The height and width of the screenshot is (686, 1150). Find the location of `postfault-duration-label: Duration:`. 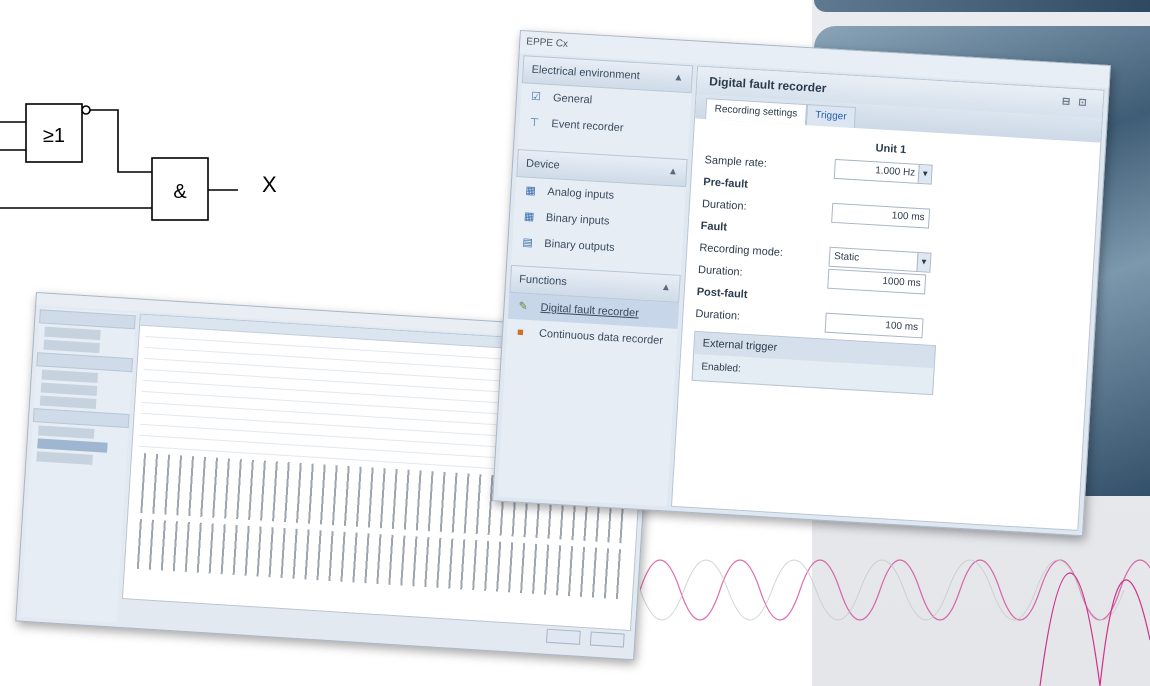

postfault-duration-label: Duration: is located at coordinates (718, 315).